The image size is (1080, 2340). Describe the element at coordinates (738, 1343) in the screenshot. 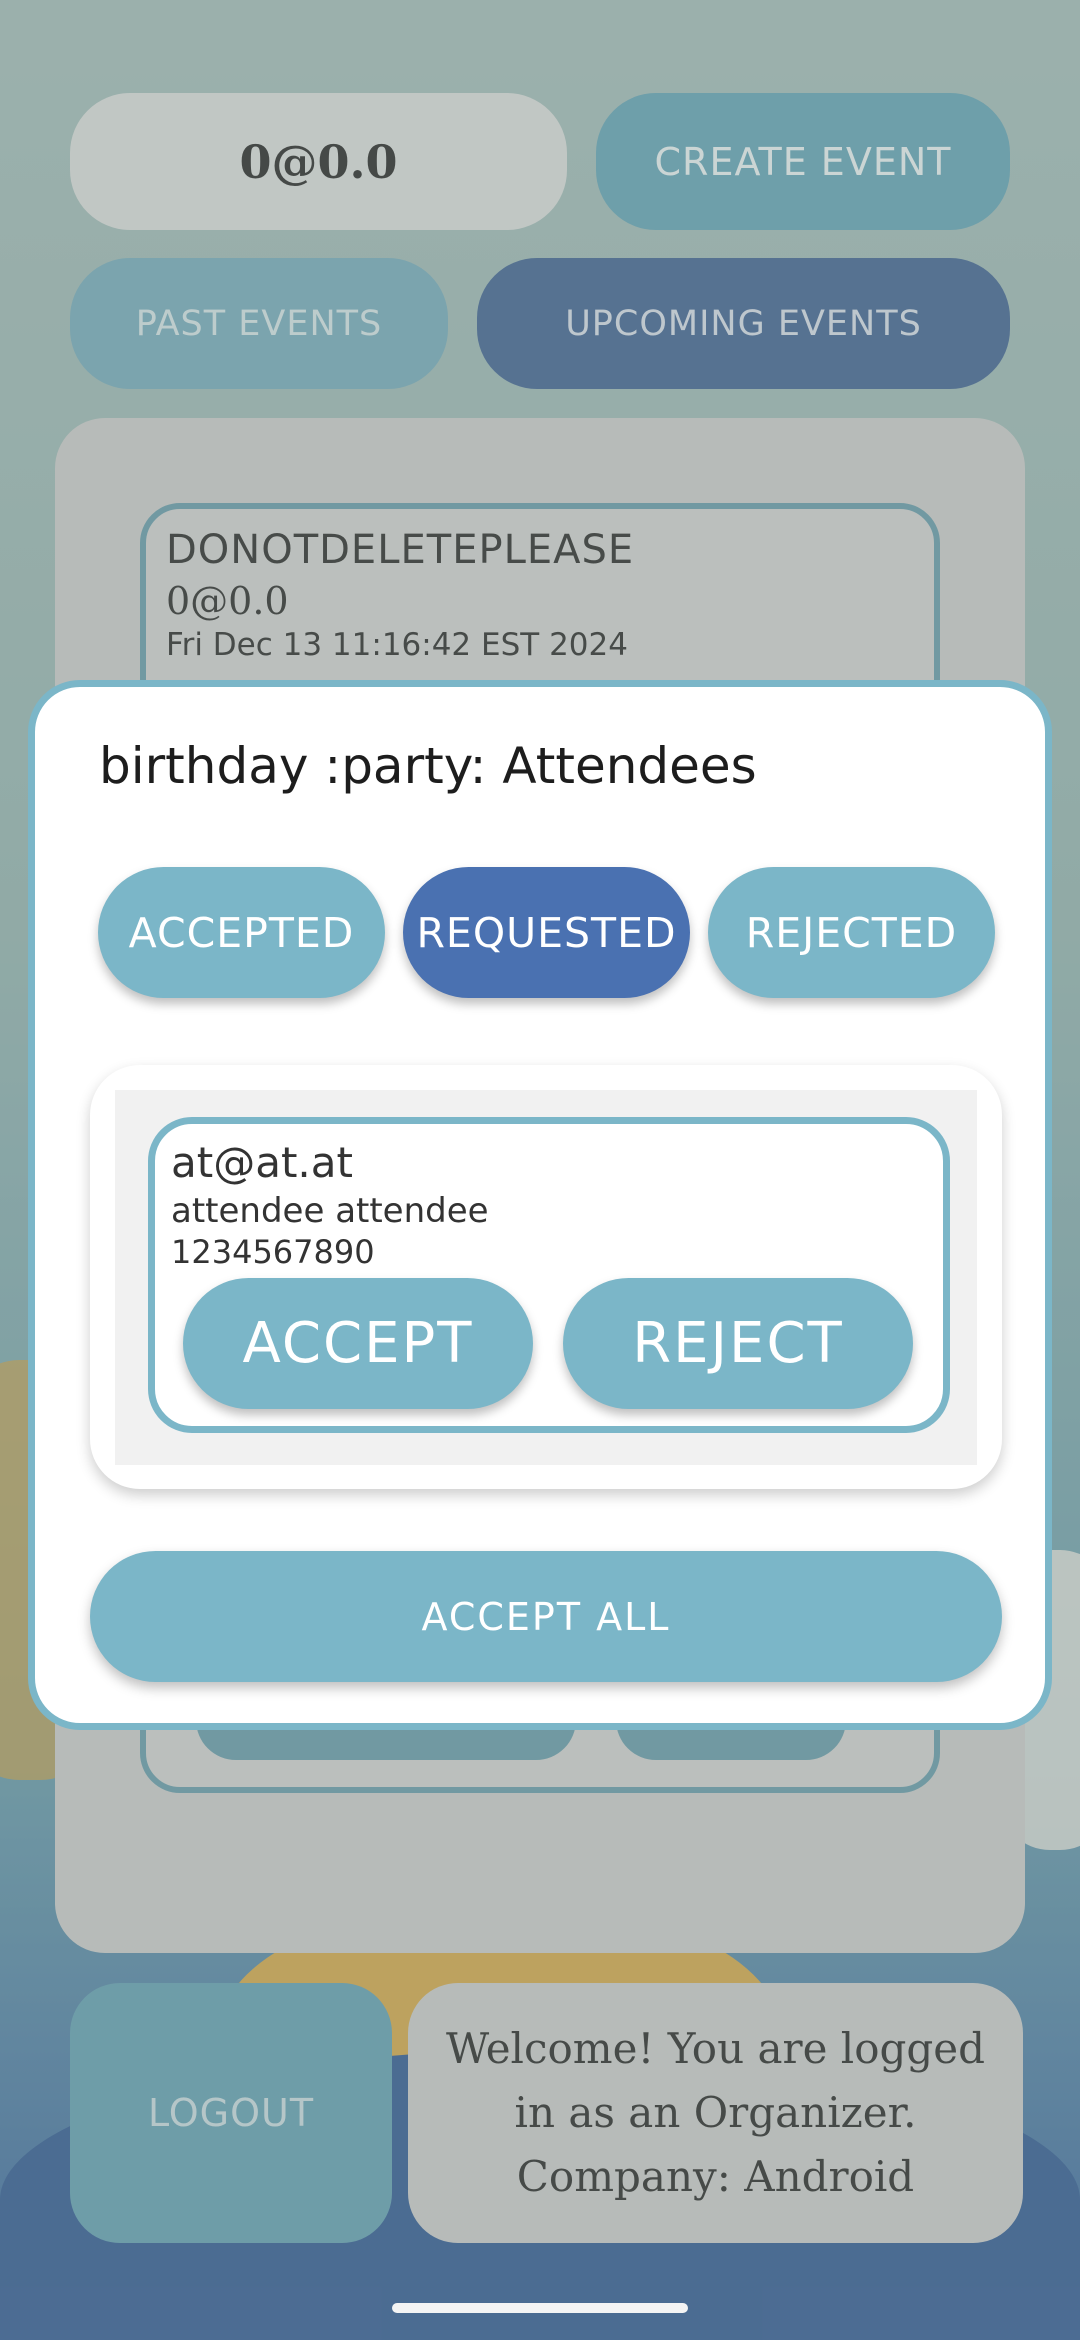

I see `reject-button: REJECT` at that location.